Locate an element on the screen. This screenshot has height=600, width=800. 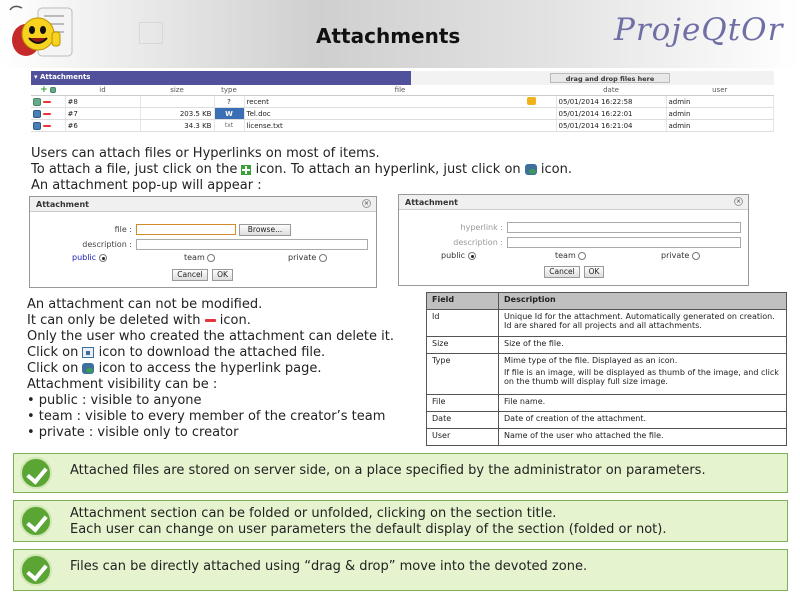
field-name: Size is located at coordinates (462, 345).